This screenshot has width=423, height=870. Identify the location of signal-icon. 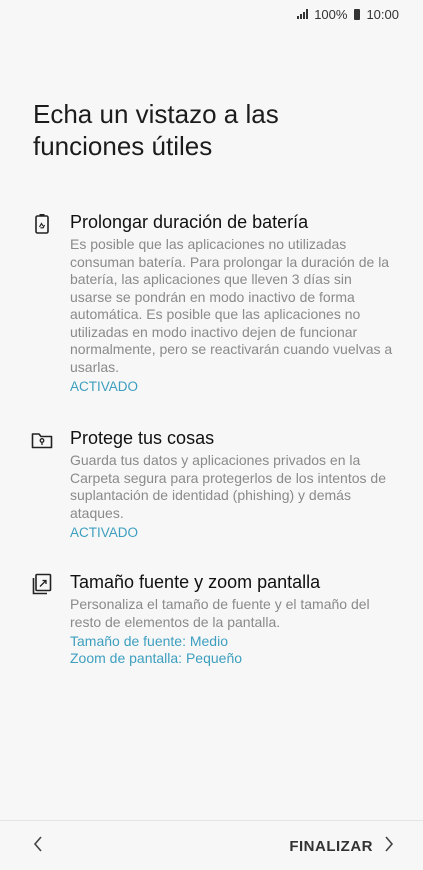
(303, 14).